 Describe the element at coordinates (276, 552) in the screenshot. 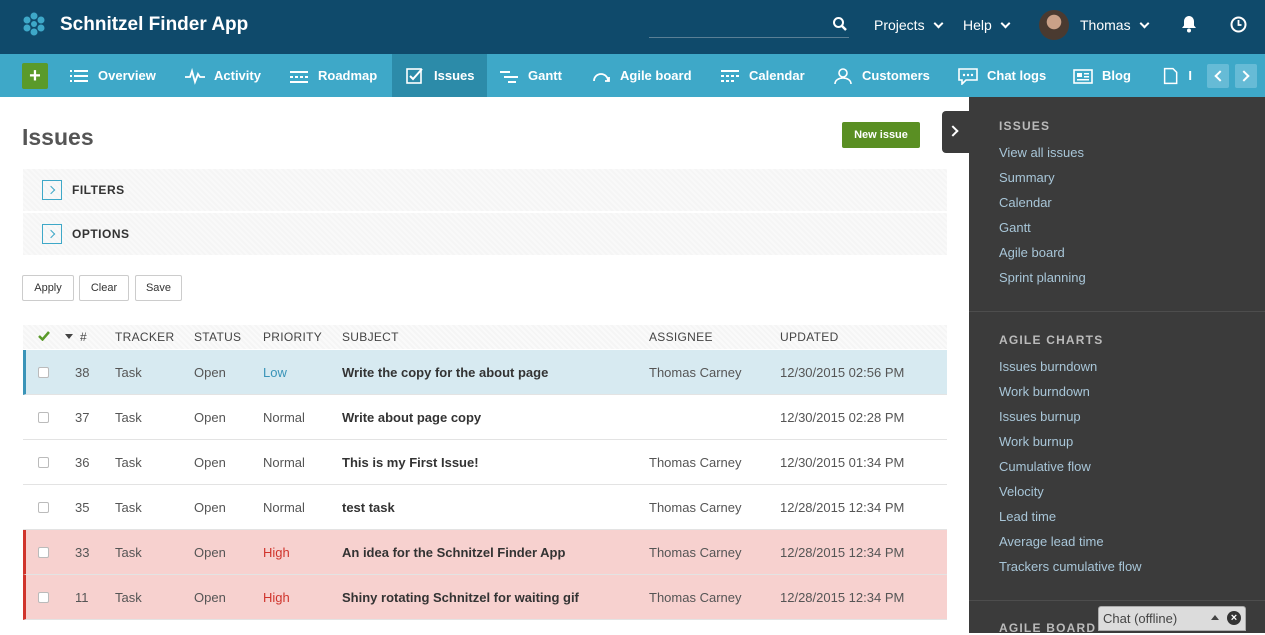

I see `issue-priority: High` at that location.